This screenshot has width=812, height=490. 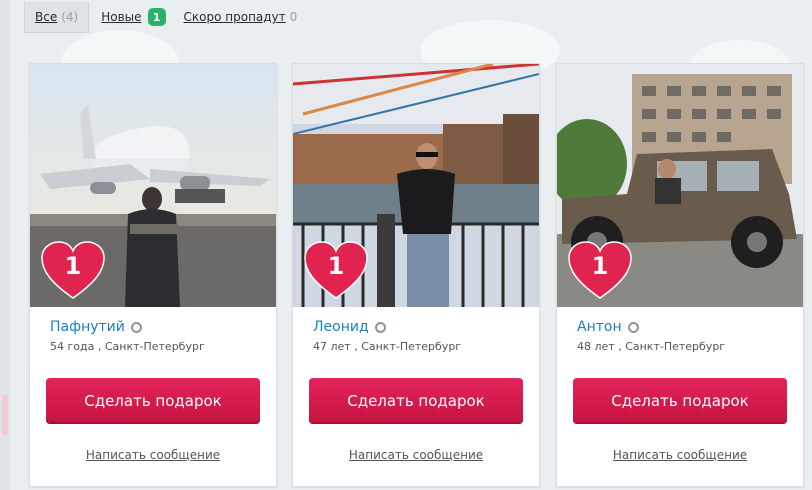 I want to click on tab-new: Новые 1, so click(x=133, y=17).